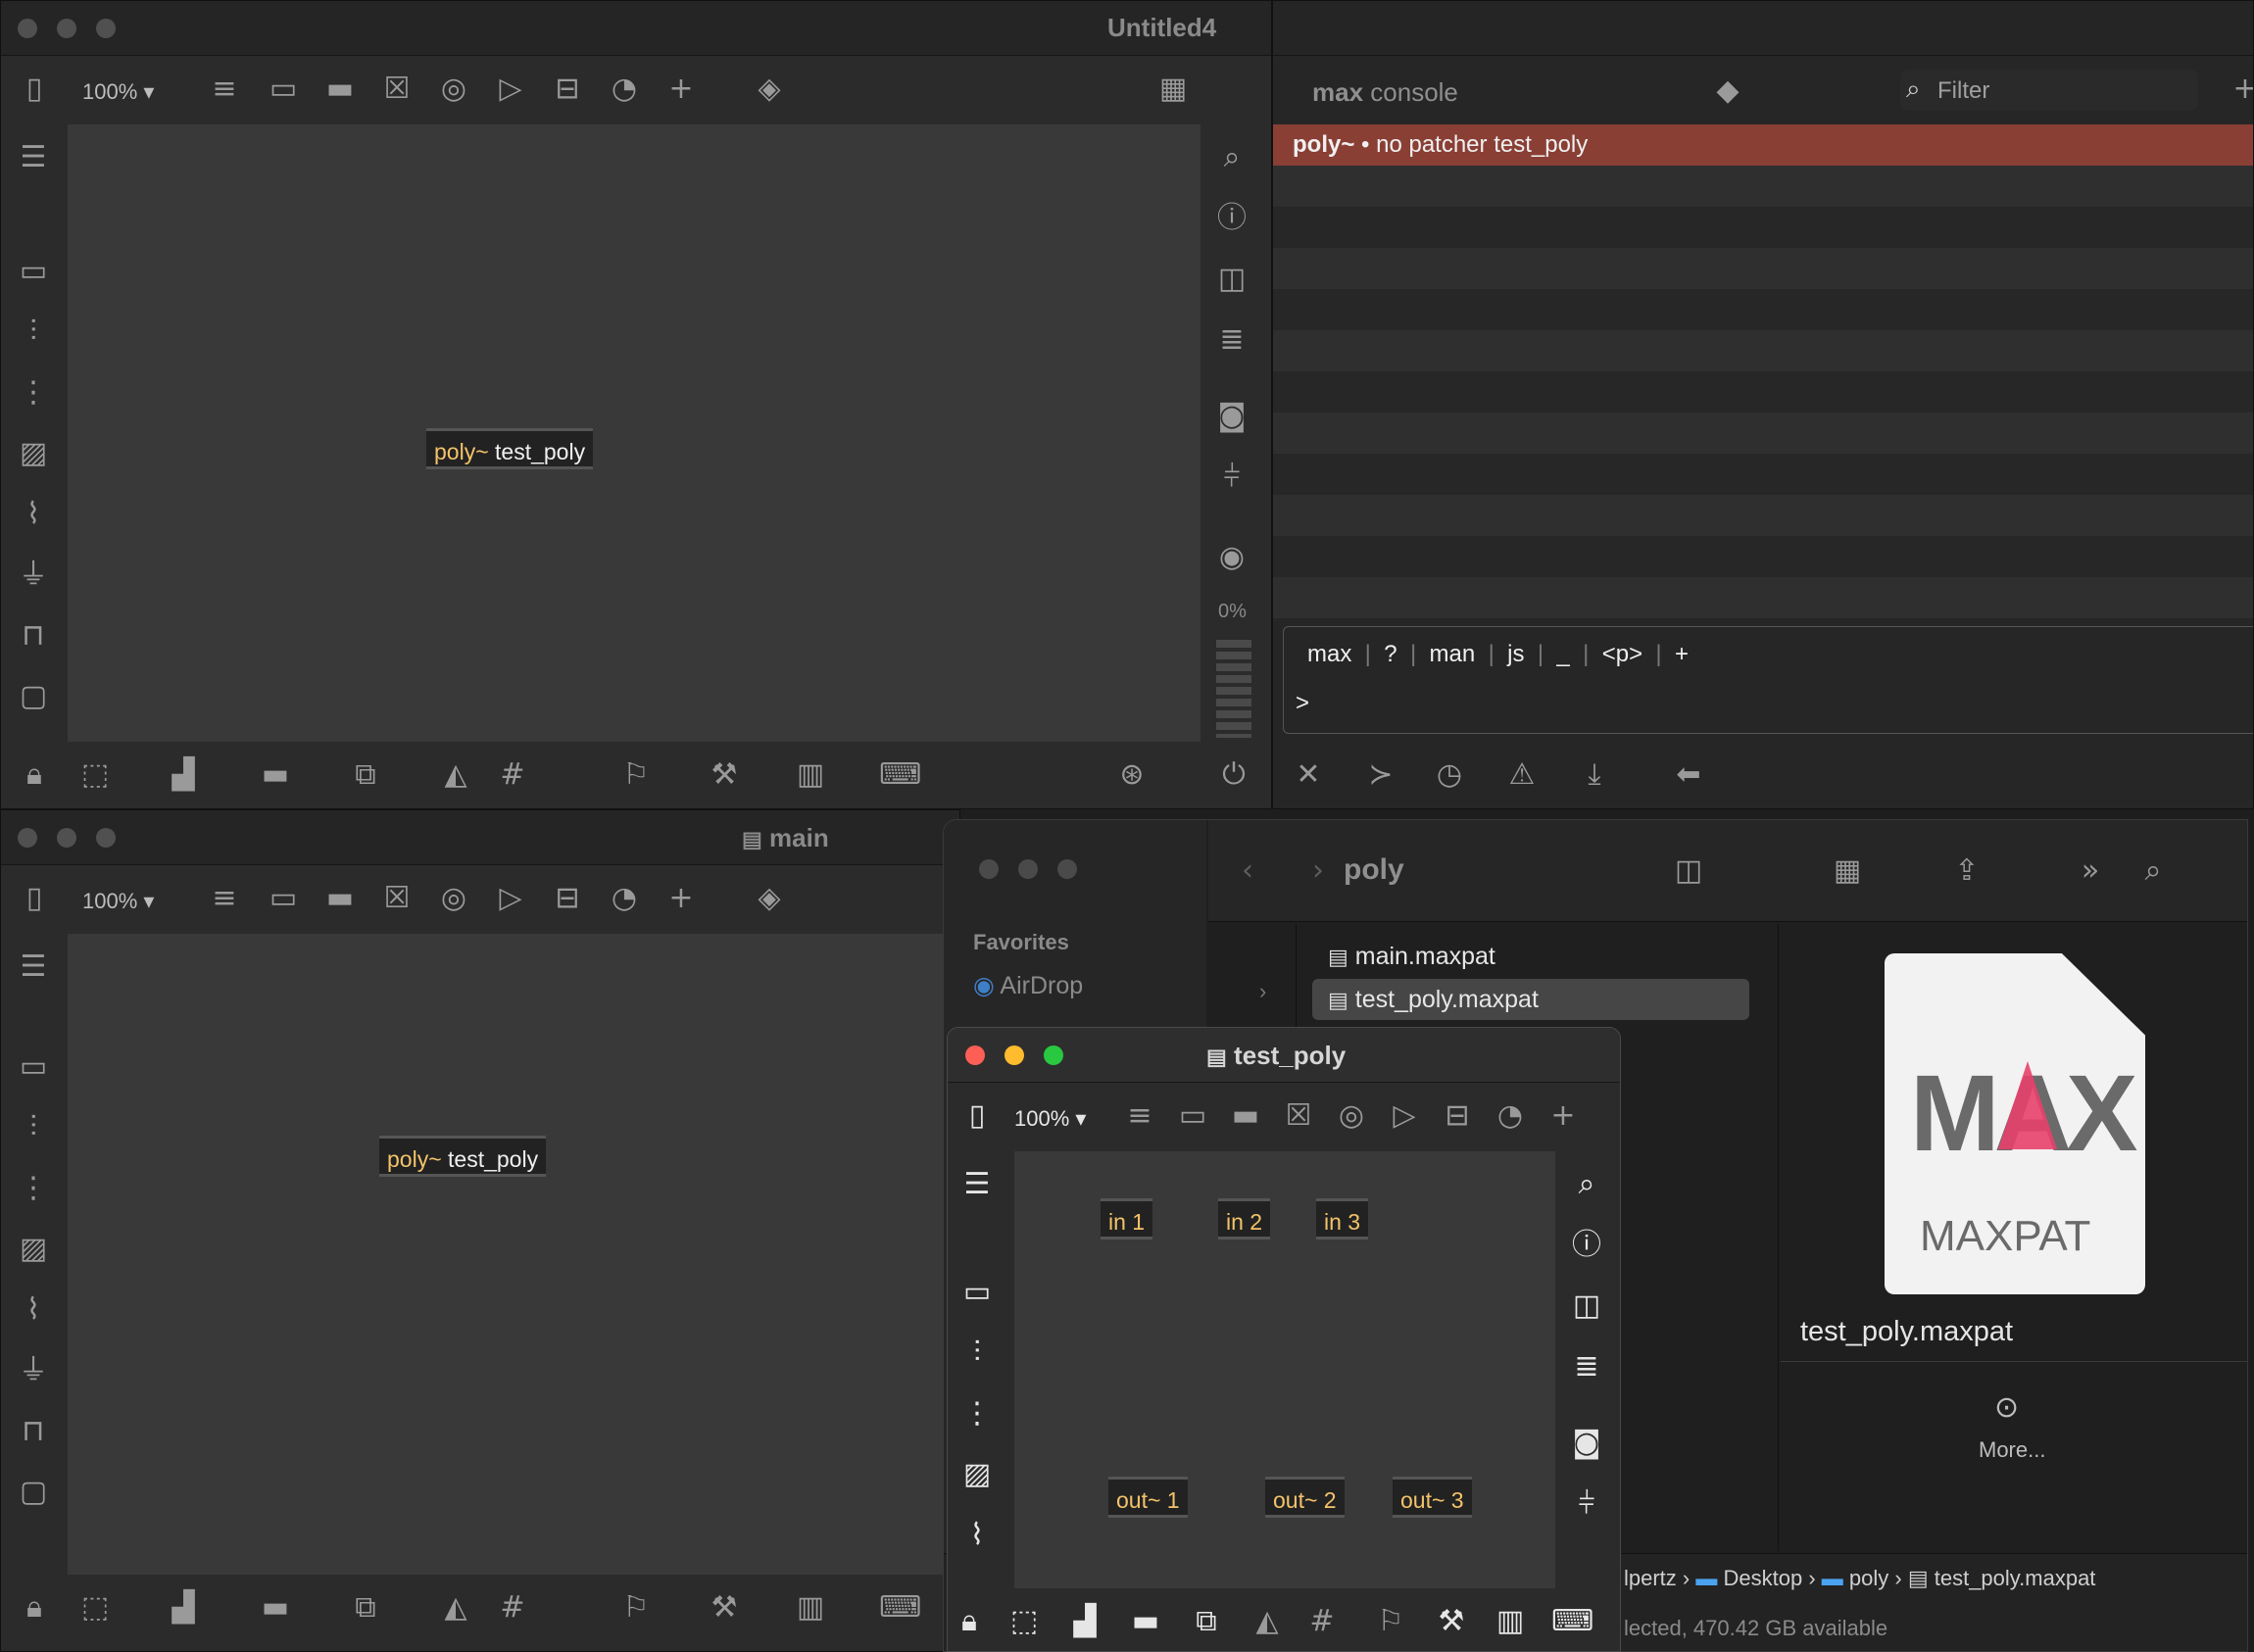 Image resolution: width=2254 pixels, height=1652 pixels. Describe the element at coordinates (33, 271) in the screenshot. I see `clip-icon: ▭` at that location.